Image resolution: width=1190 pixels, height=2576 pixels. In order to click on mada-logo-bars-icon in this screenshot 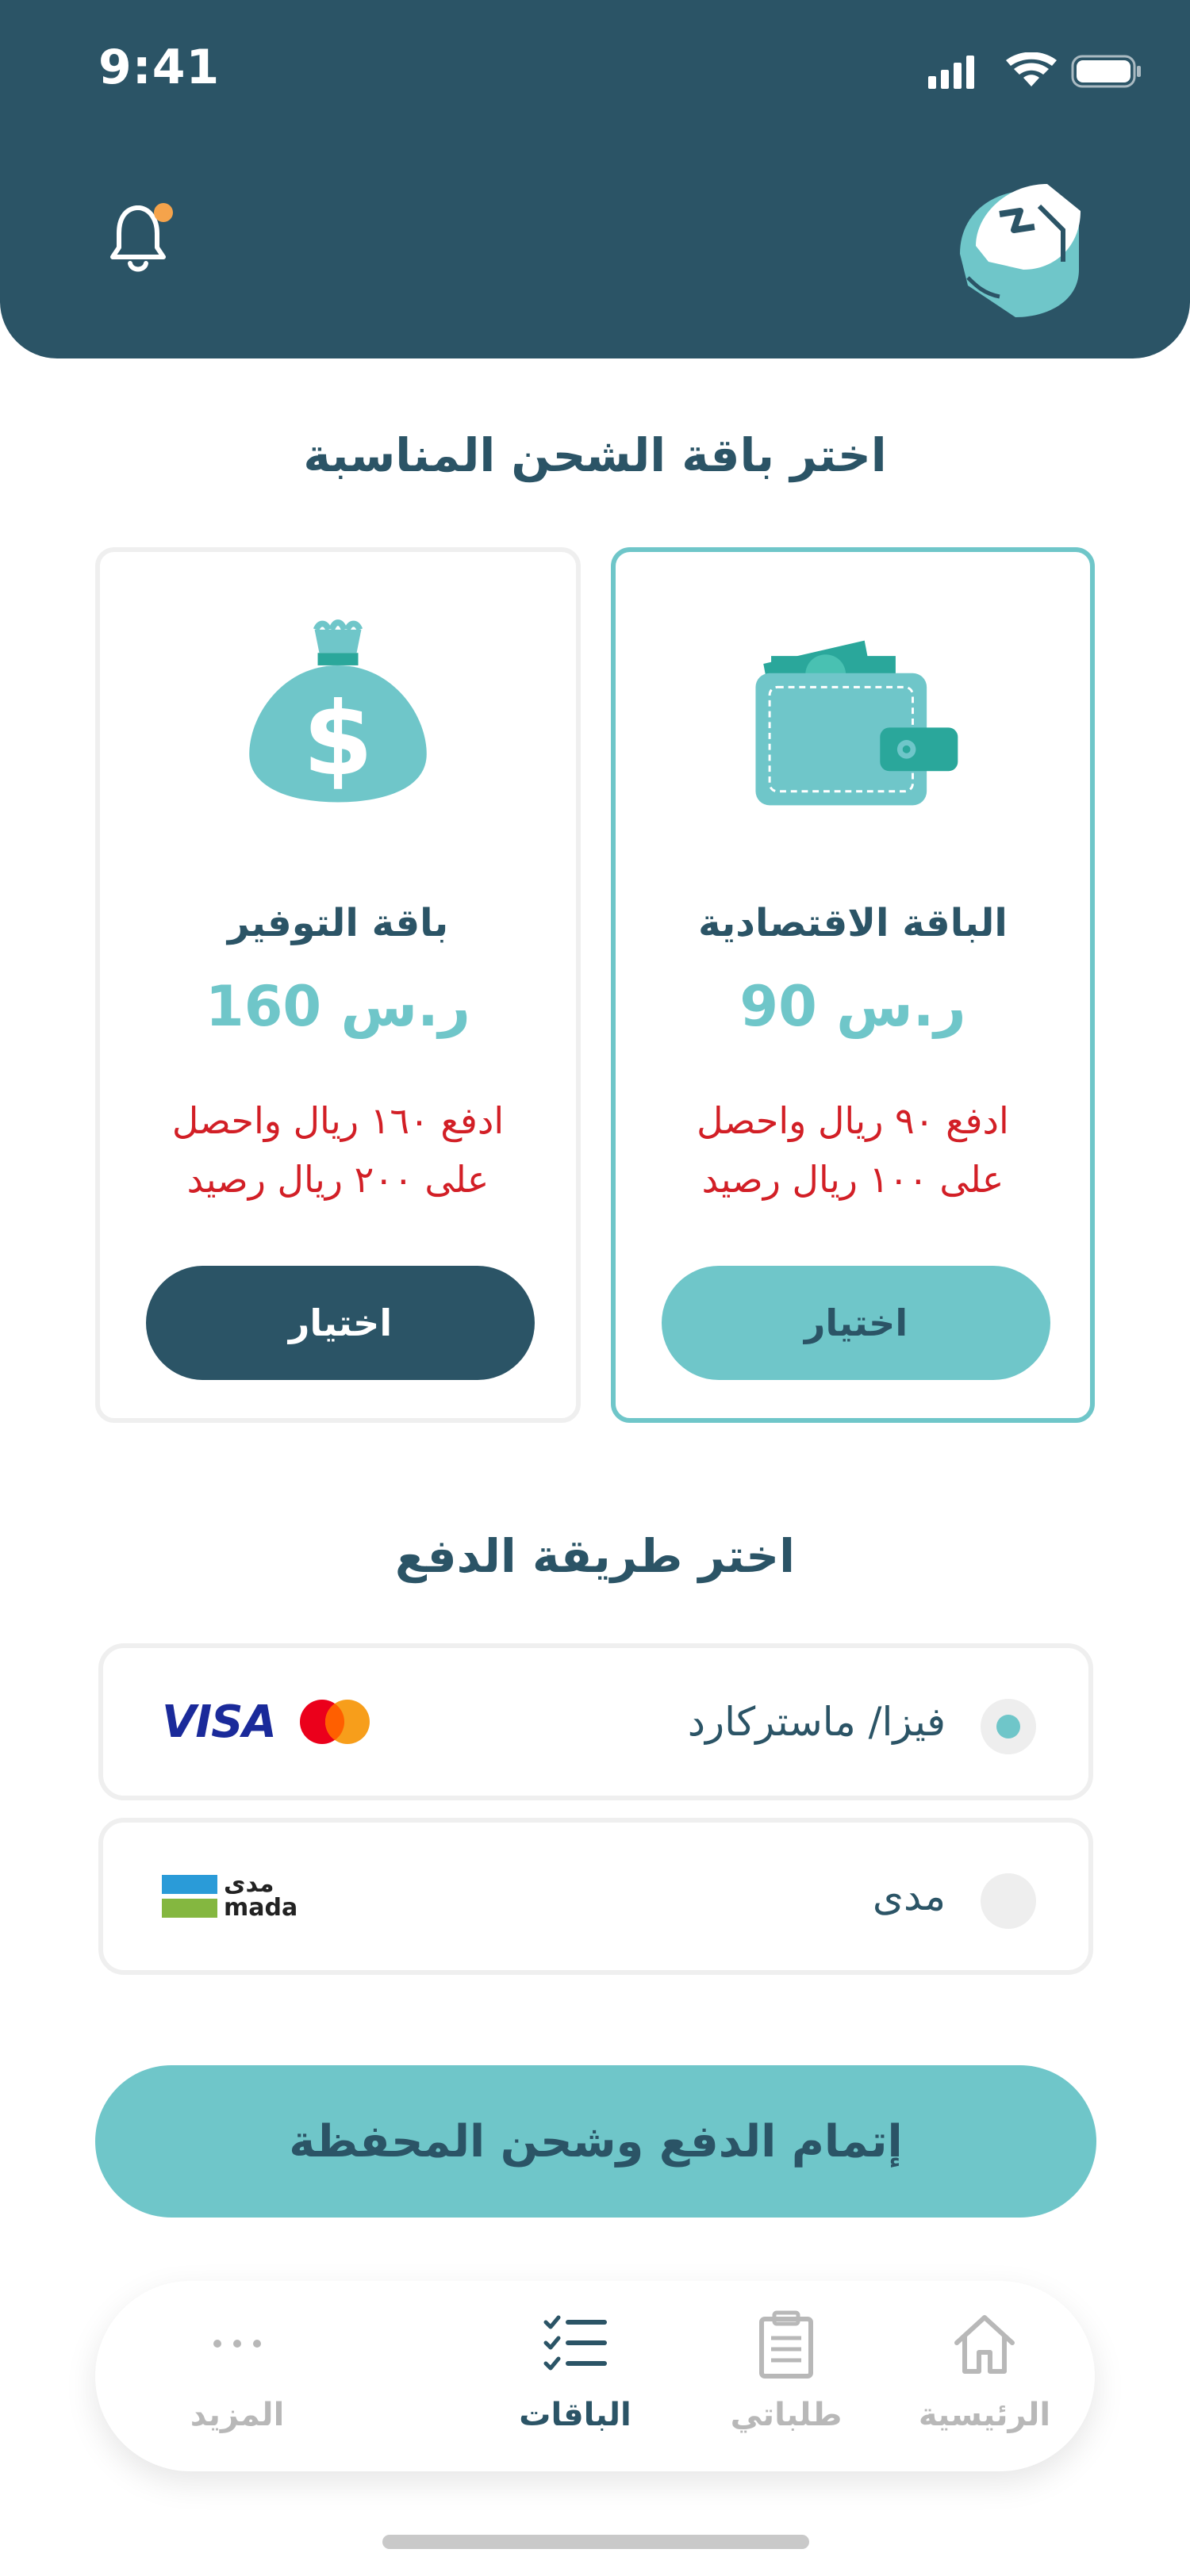, I will do `click(189, 1896)`.